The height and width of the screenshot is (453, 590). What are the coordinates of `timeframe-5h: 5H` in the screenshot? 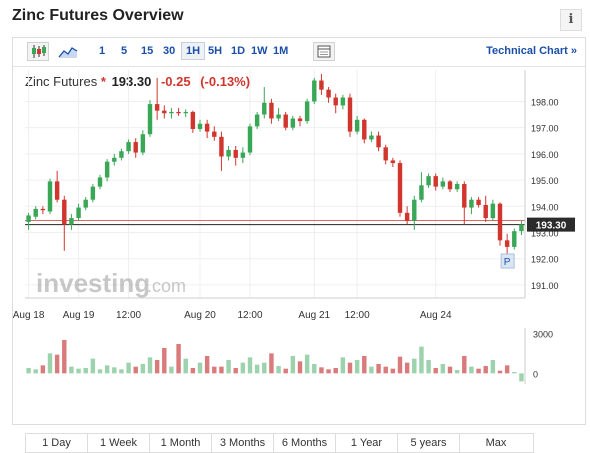 It's located at (215, 51).